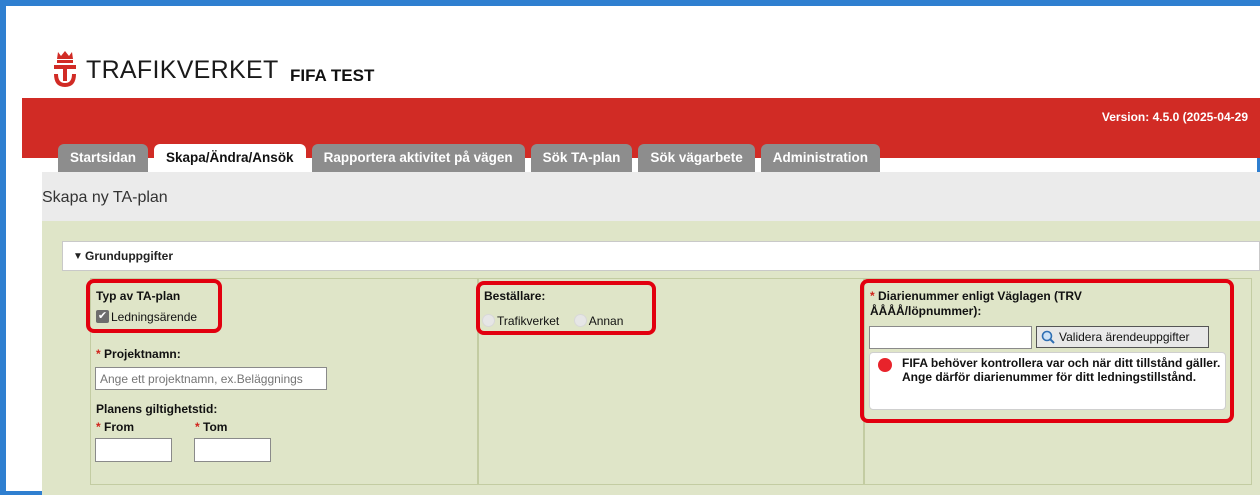 Image resolution: width=1260 pixels, height=495 pixels. I want to click on tab-administration: Administration, so click(820, 158).